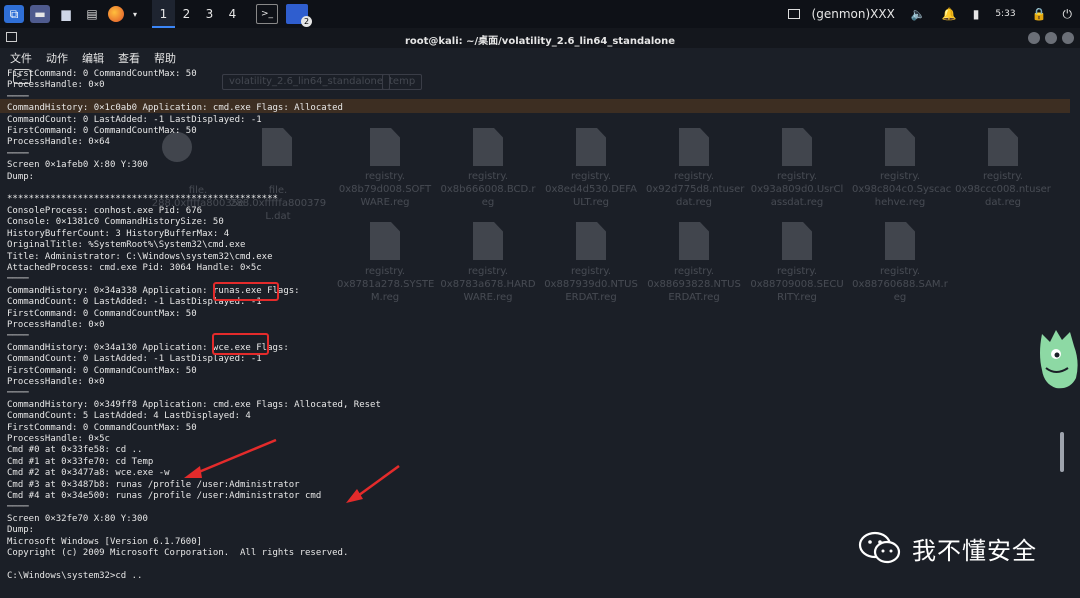 The height and width of the screenshot is (598, 1080). Describe the element at coordinates (949, 14) in the screenshot. I see `notification-bell-icon: 🔔` at that location.